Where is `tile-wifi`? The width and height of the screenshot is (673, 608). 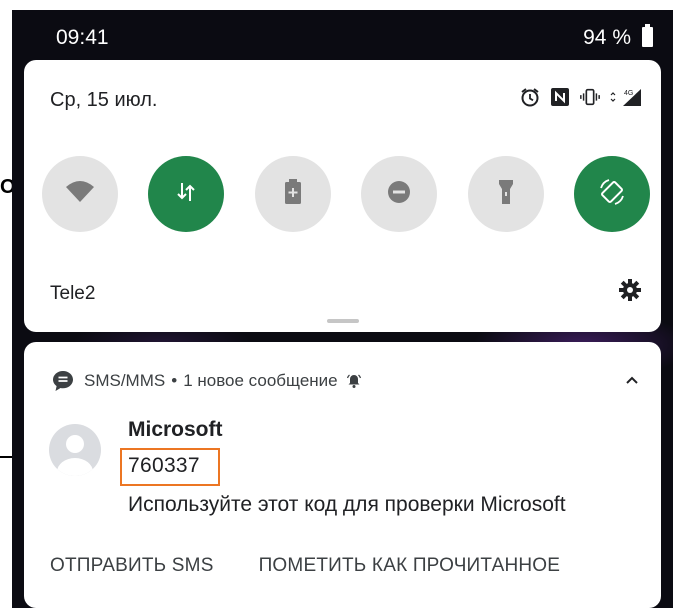 tile-wifi is located at coordinates (80, 194).